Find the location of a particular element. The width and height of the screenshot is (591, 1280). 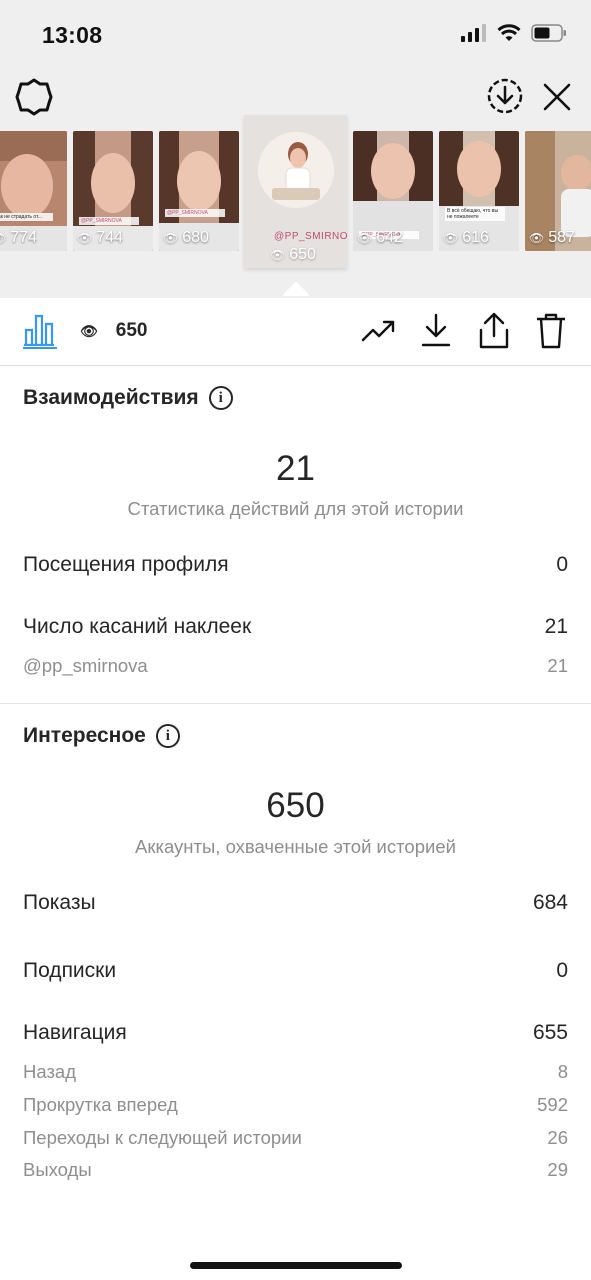

stat-value: 29 is located at coordinates (557, 1169).